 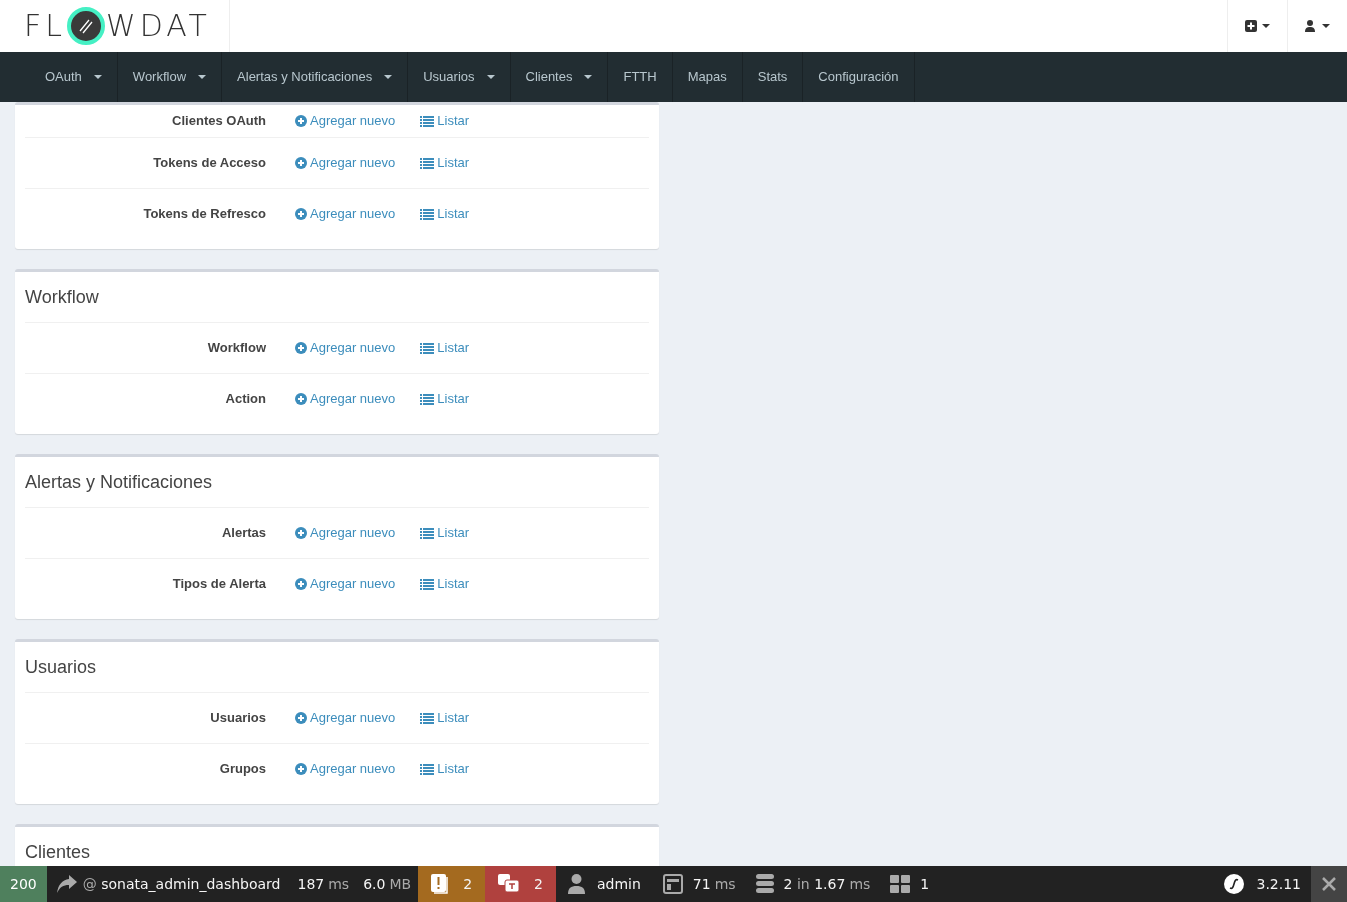 I want to click on nav-item: Stats, so click(x=773, y=77).